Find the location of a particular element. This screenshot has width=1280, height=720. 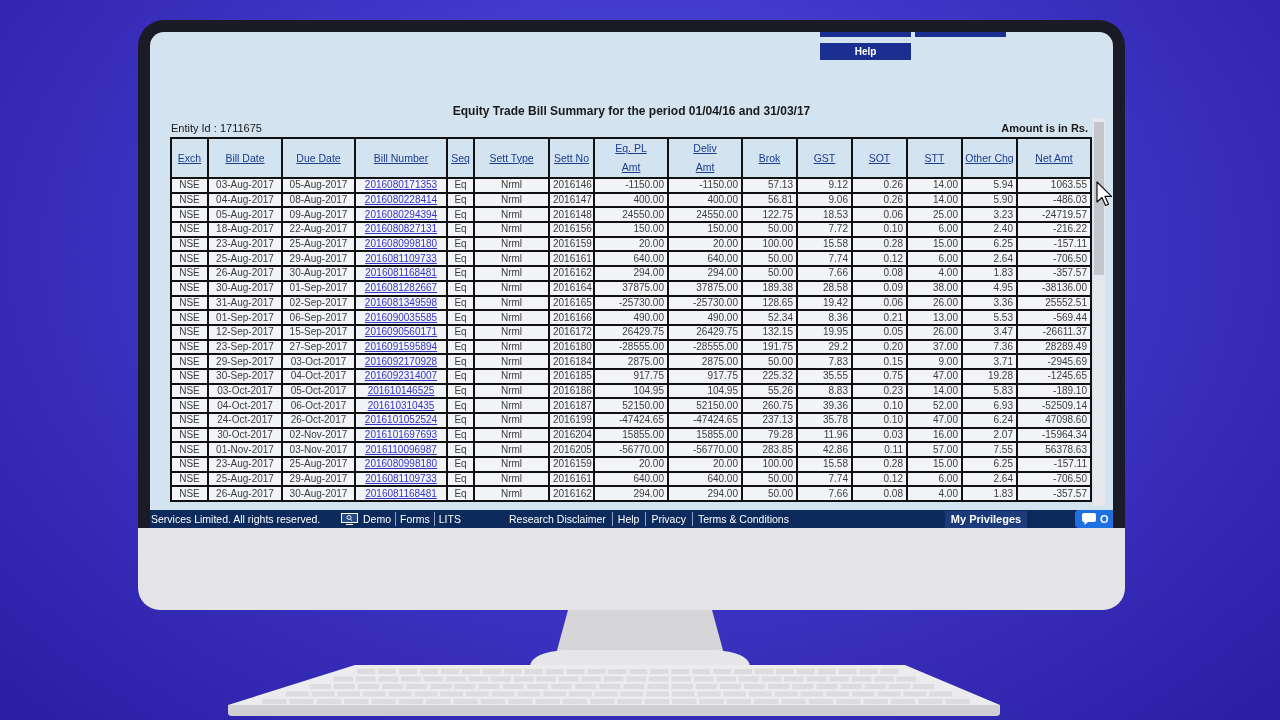

column-header: Sett No is located at coordinates (571, 158).